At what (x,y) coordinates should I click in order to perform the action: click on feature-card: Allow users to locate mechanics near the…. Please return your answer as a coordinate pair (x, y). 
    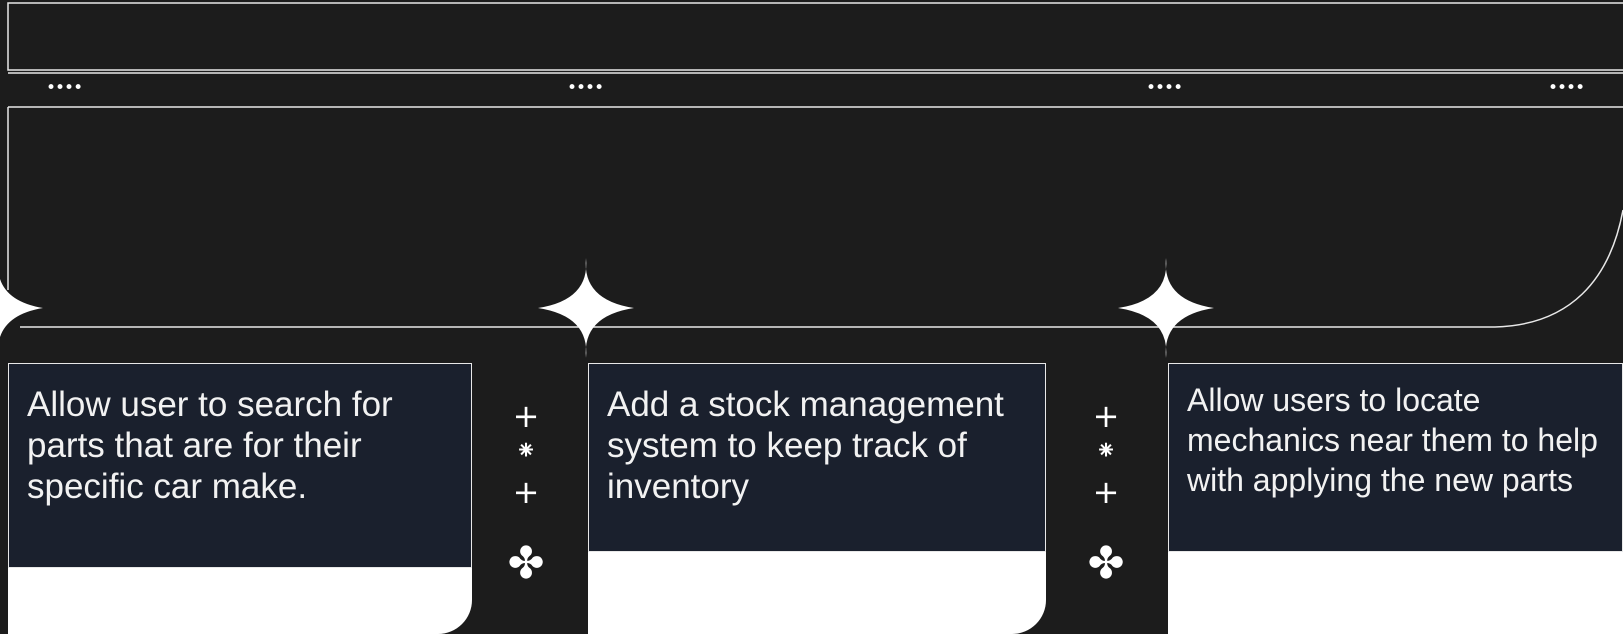
    Looking at the image, I should click on (1395, 498).